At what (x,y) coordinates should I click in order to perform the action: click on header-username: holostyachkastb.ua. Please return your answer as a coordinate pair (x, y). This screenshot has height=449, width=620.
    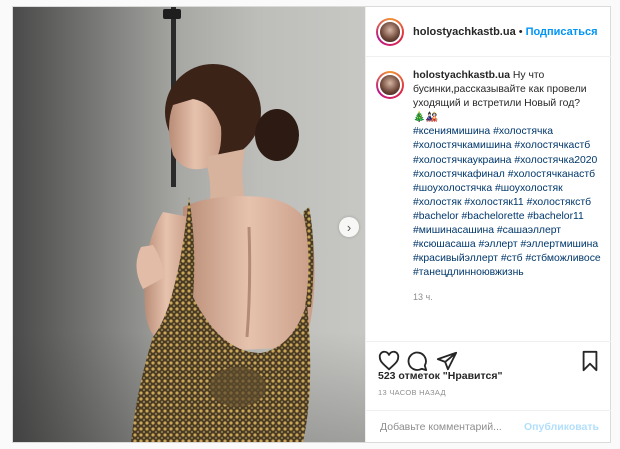
    Looking at the image, I should click on (464, 32).